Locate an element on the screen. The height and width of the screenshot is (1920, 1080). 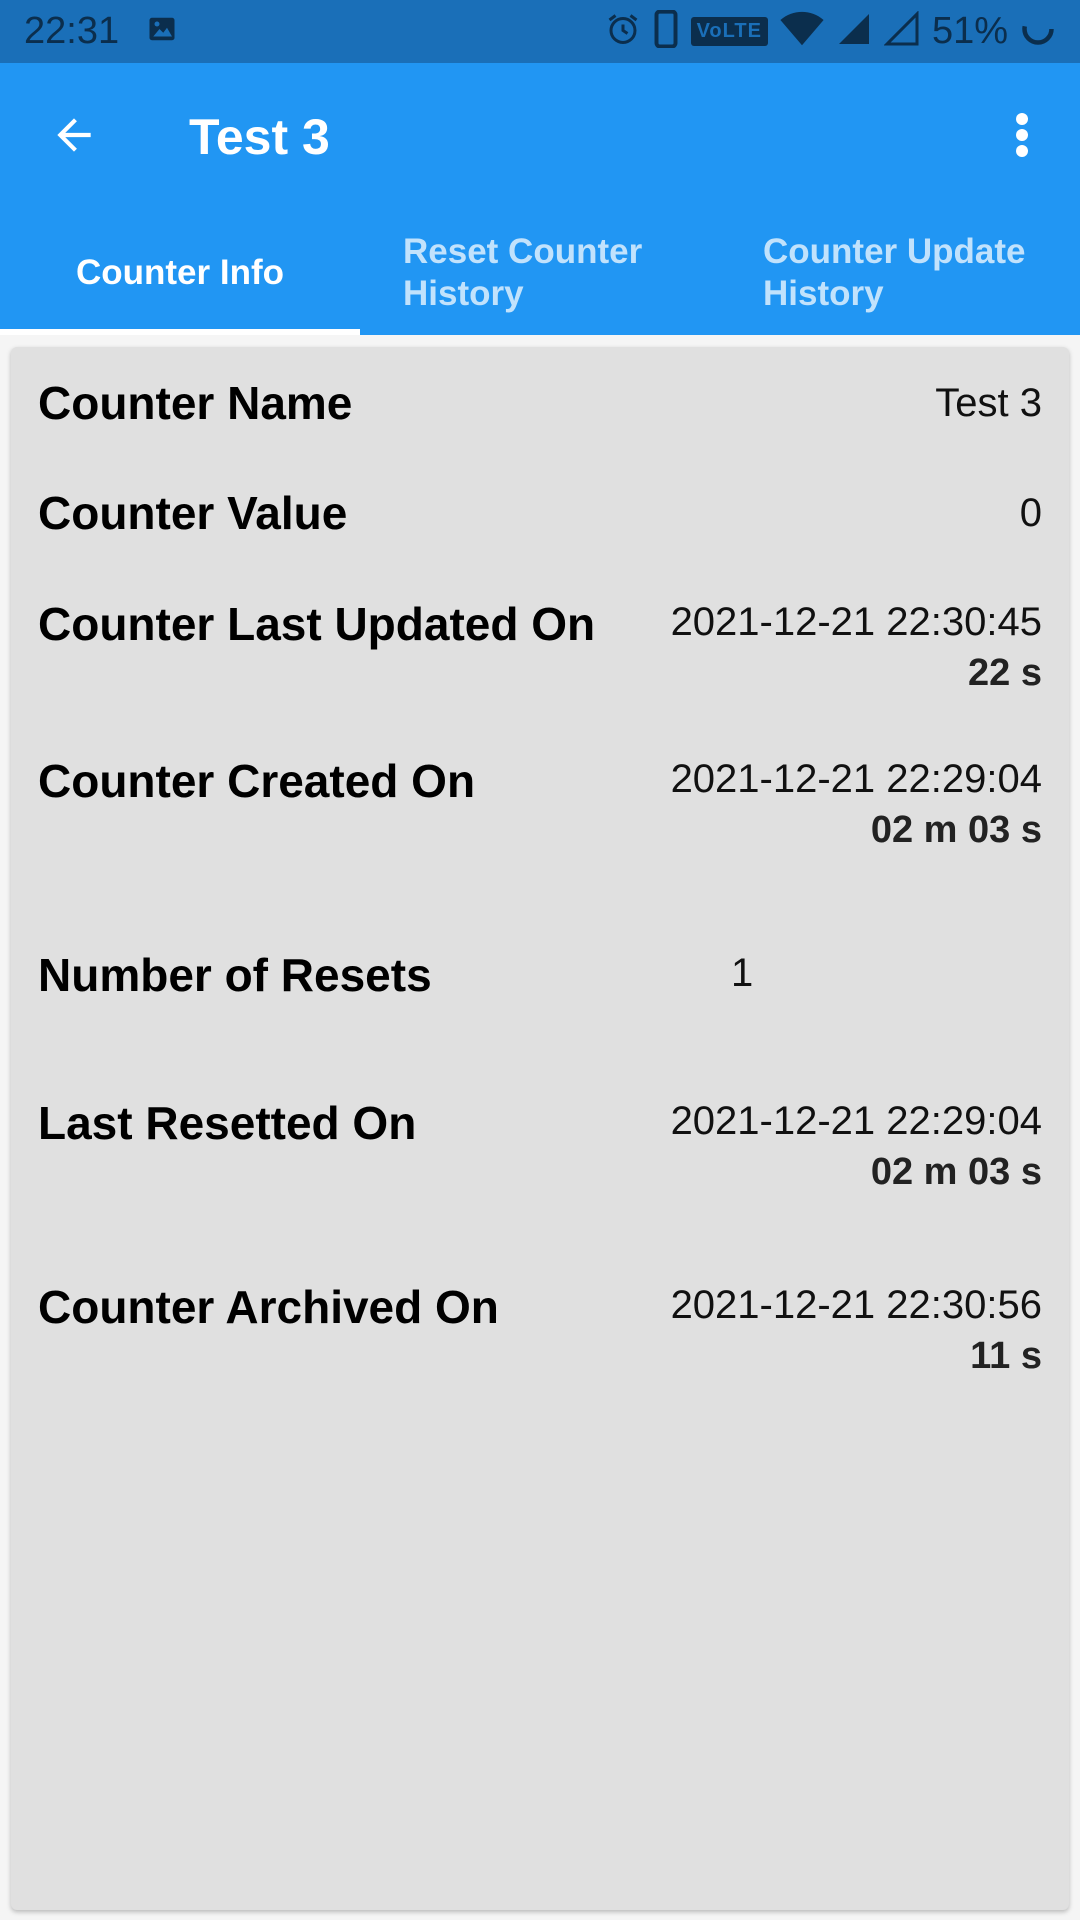
info-label: Last Resetted On is located at coordinates (227, 1123).